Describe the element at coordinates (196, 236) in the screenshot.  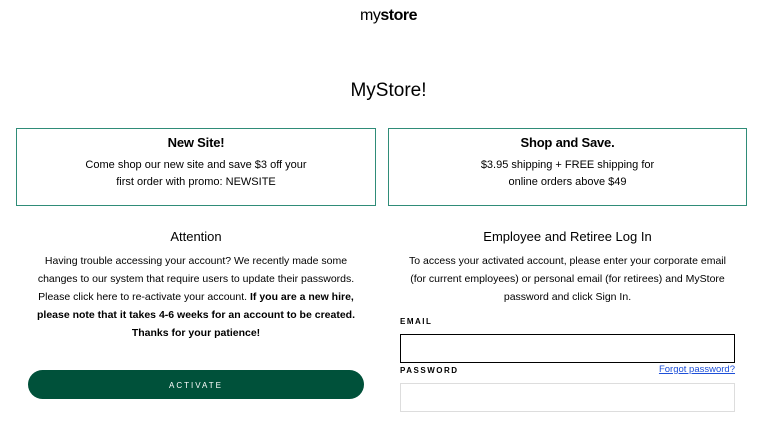
I see `attention-heading: Attention` at that location.